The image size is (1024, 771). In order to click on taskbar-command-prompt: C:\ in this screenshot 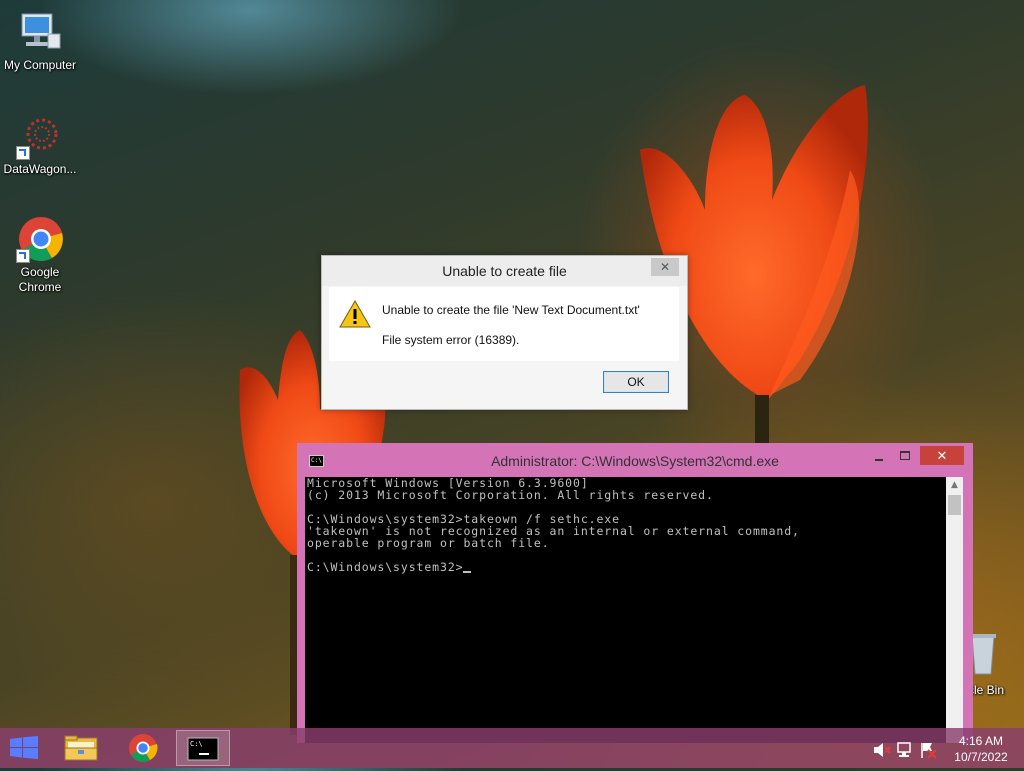, I will do `click(203, 748)`.